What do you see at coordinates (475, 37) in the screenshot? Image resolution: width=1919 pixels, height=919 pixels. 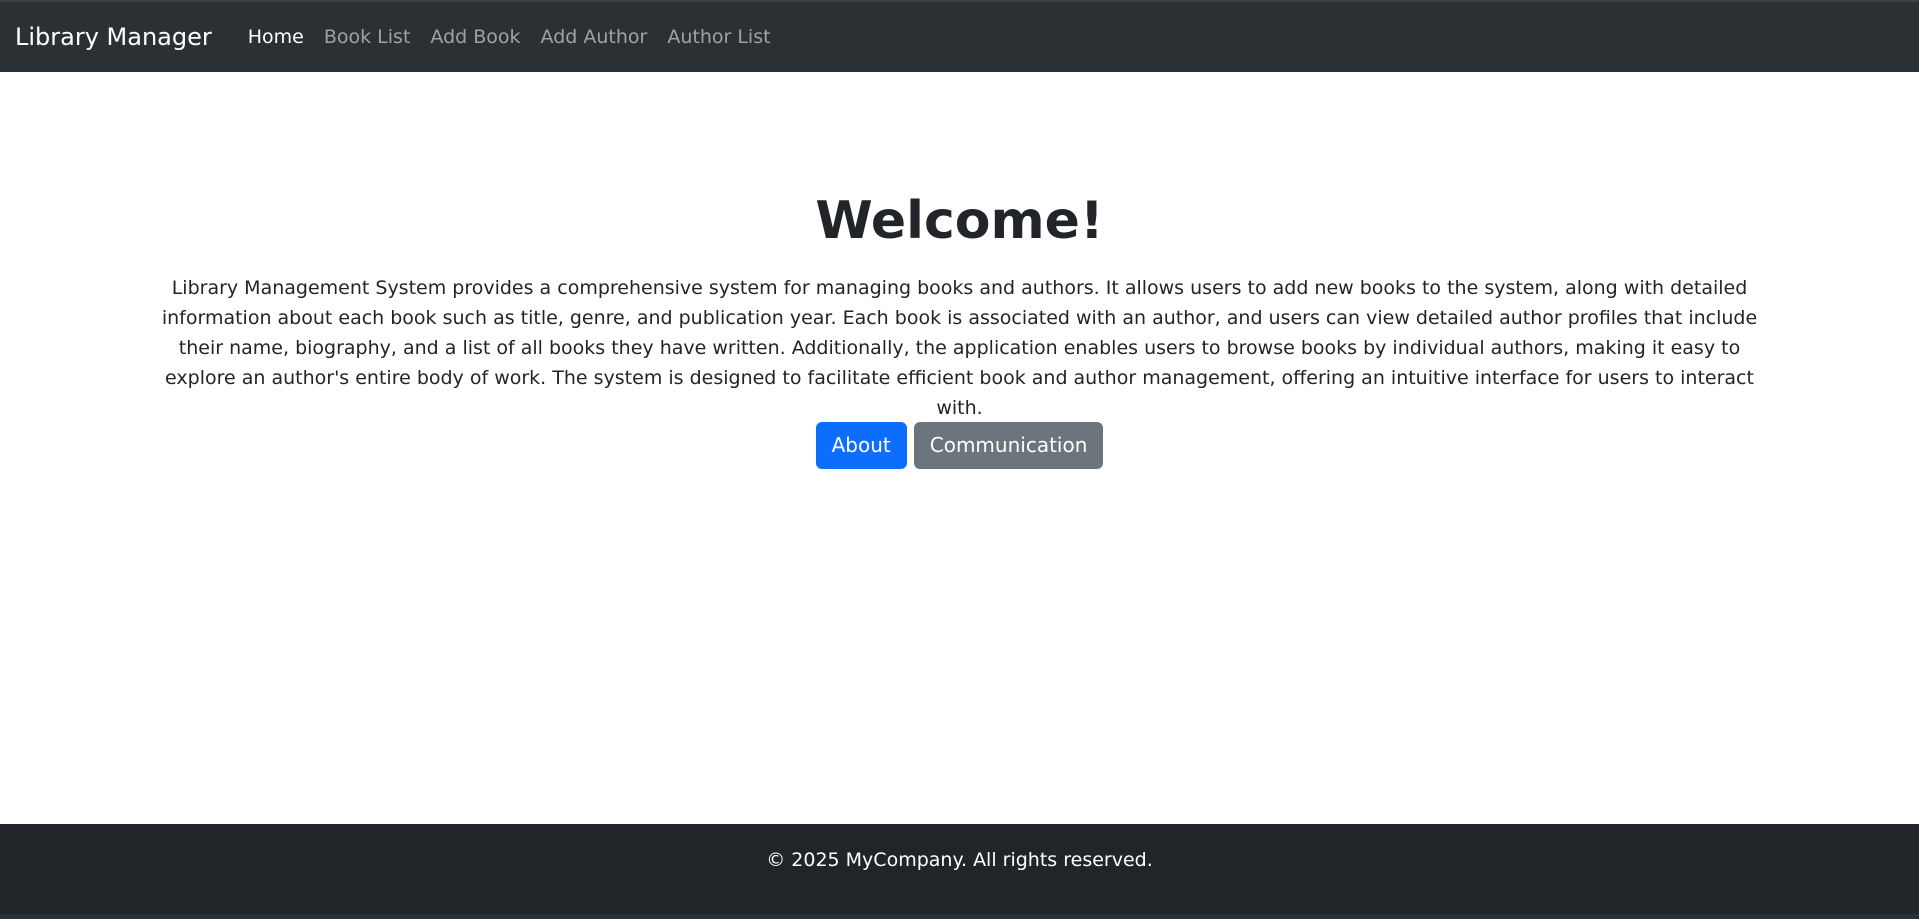 I see `nav-link-add-book: Add Book` at bounding box center [475, 37].